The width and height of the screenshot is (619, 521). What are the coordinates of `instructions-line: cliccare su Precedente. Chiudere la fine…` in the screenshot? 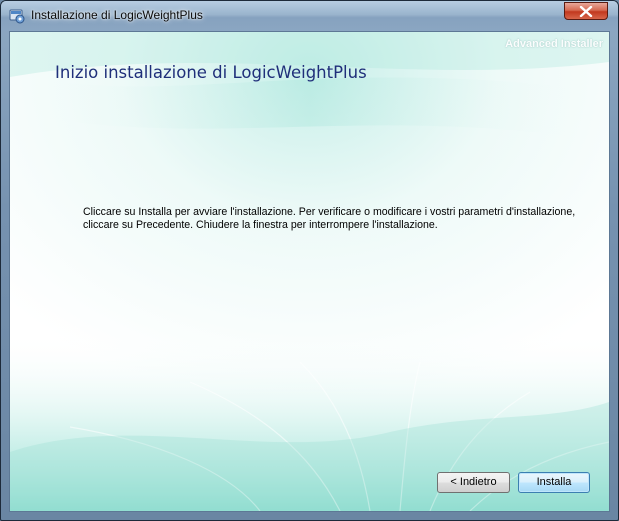 It's located at (260, 225).